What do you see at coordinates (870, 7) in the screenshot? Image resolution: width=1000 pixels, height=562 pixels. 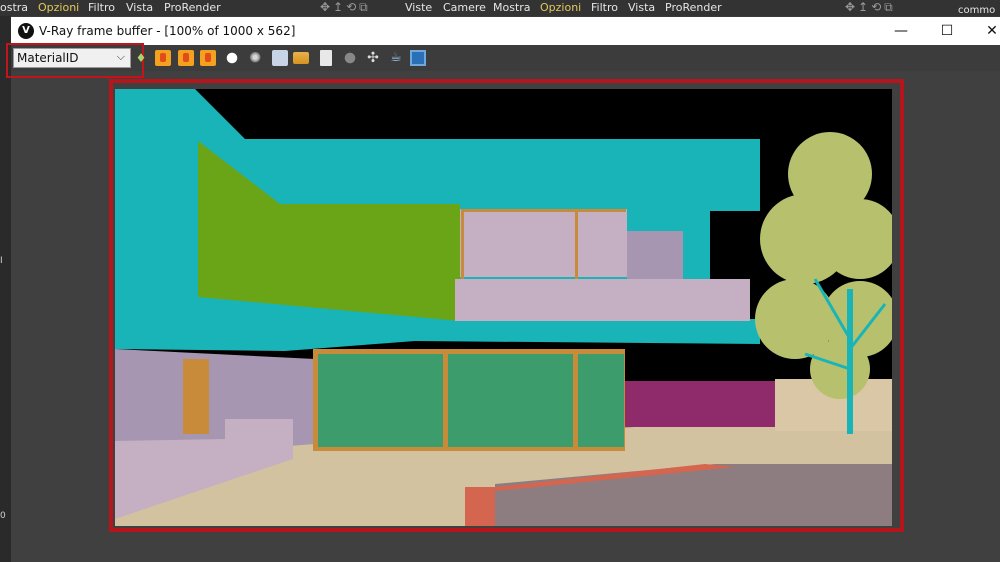 I see `viewport-nav-icons-right: ✥↥⟲⧉` at bounding box center [870, 7].